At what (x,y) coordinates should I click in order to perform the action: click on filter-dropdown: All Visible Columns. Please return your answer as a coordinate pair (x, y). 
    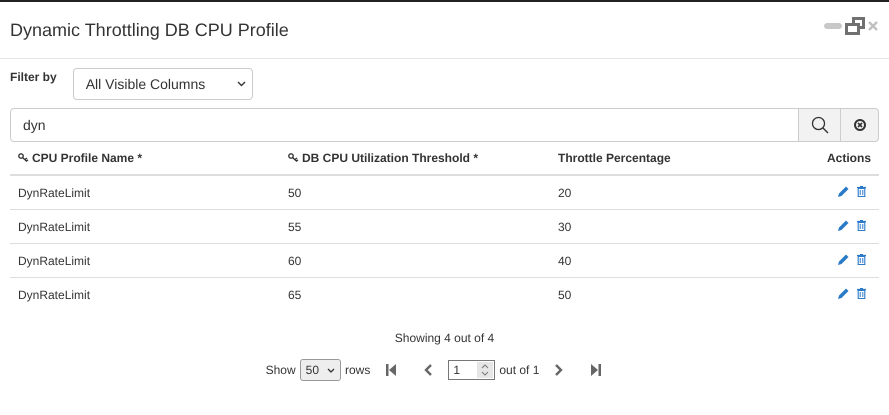
    Looking at the image, I should click on (162, 84).